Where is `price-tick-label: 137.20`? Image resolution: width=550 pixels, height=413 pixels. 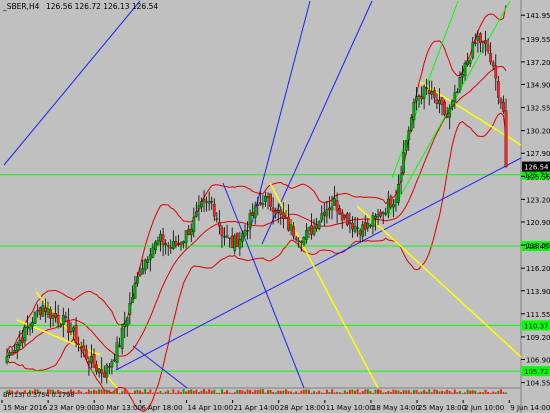 price-tick-label: 137.20 is located at coordinates (538, 63).